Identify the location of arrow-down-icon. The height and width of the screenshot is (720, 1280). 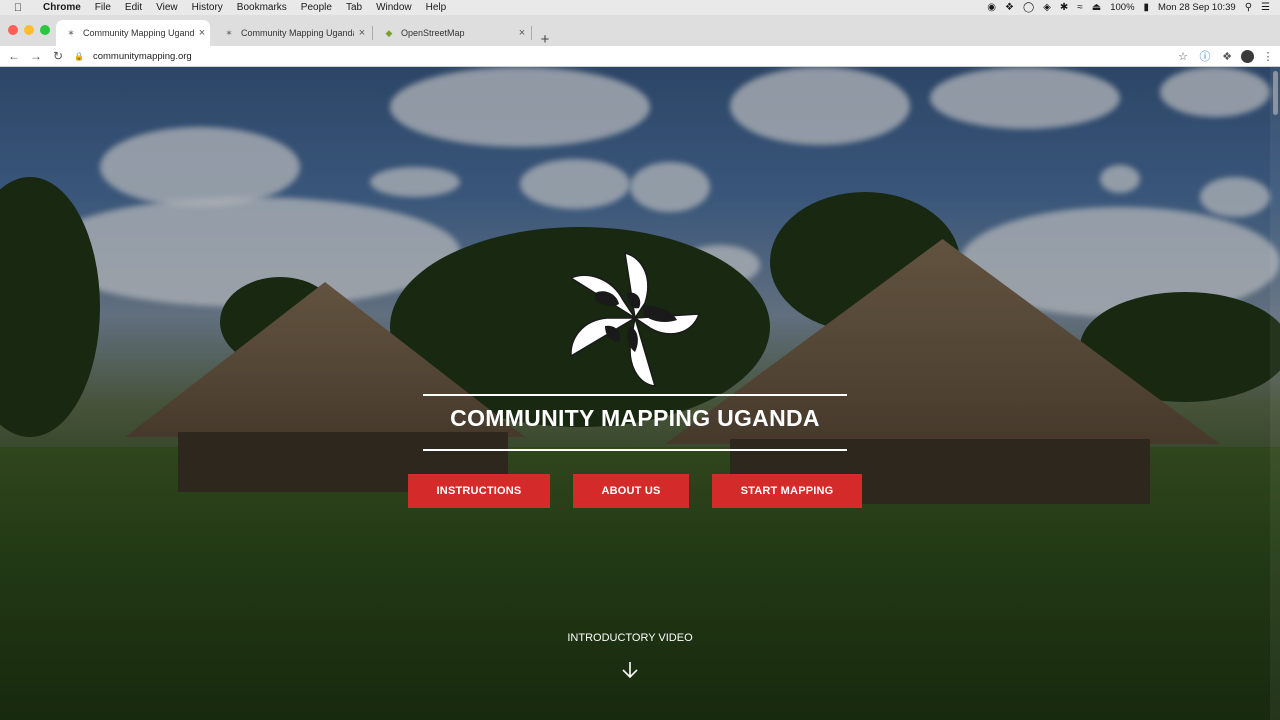
(630, 670).